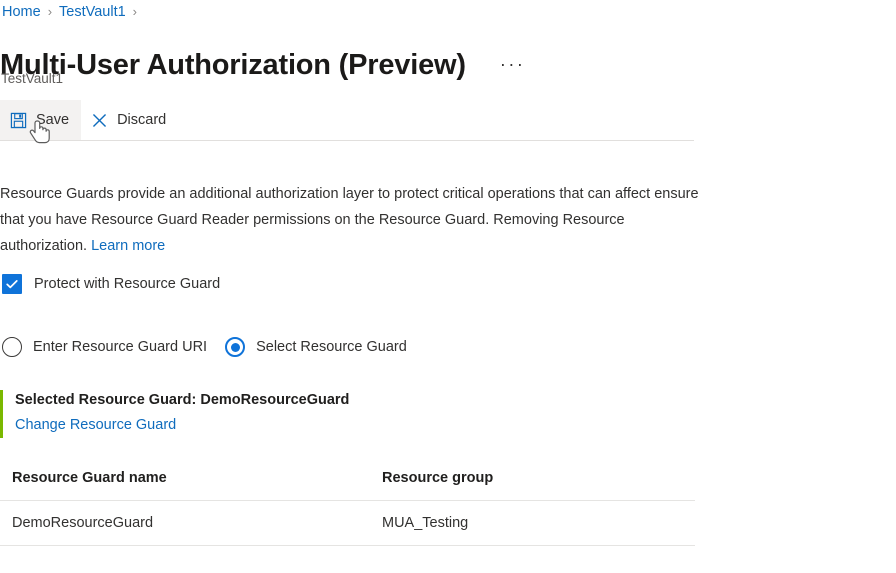 The height and width of the screenshot is (573, 896). What do you see at coordinates (185, 523) in the screenshot?
I see `cell-resource-guard-name: DemoResourceGuard` at bounding box center [185, 523].